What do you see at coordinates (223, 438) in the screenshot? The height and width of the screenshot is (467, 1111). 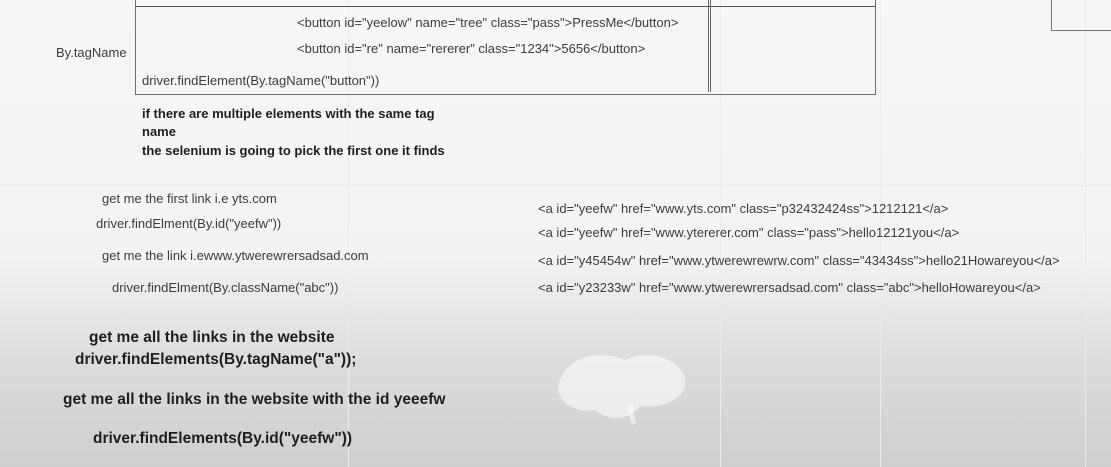 I see `find-elements-id-code: driver.findElements(By.id("yeefw"))` at bounding box center [223, 438].